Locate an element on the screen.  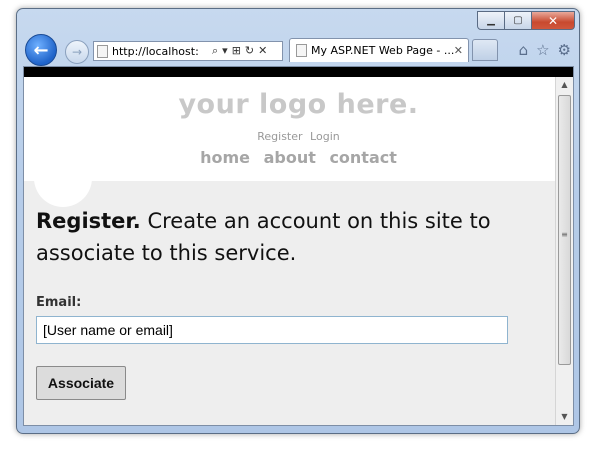
menu-home: home is located at coordinates (225, 157).